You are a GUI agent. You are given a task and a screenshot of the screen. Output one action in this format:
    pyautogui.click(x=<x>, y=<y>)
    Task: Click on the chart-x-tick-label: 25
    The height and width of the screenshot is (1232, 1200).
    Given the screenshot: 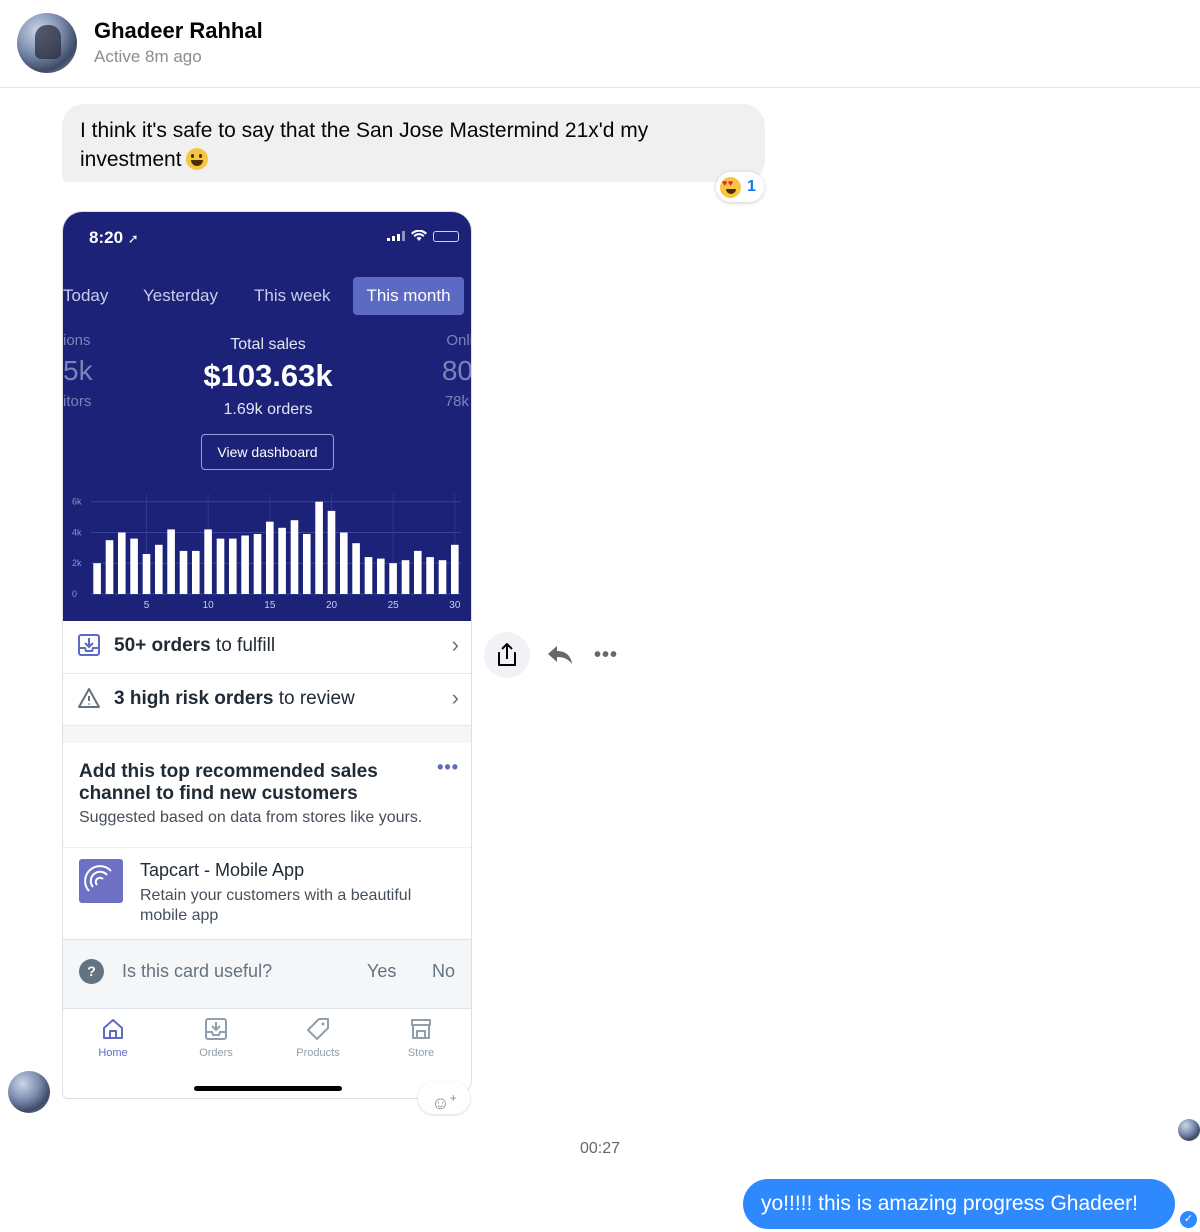 What is the action you would take?
    pyautogui.click(x=394, y=605)
    